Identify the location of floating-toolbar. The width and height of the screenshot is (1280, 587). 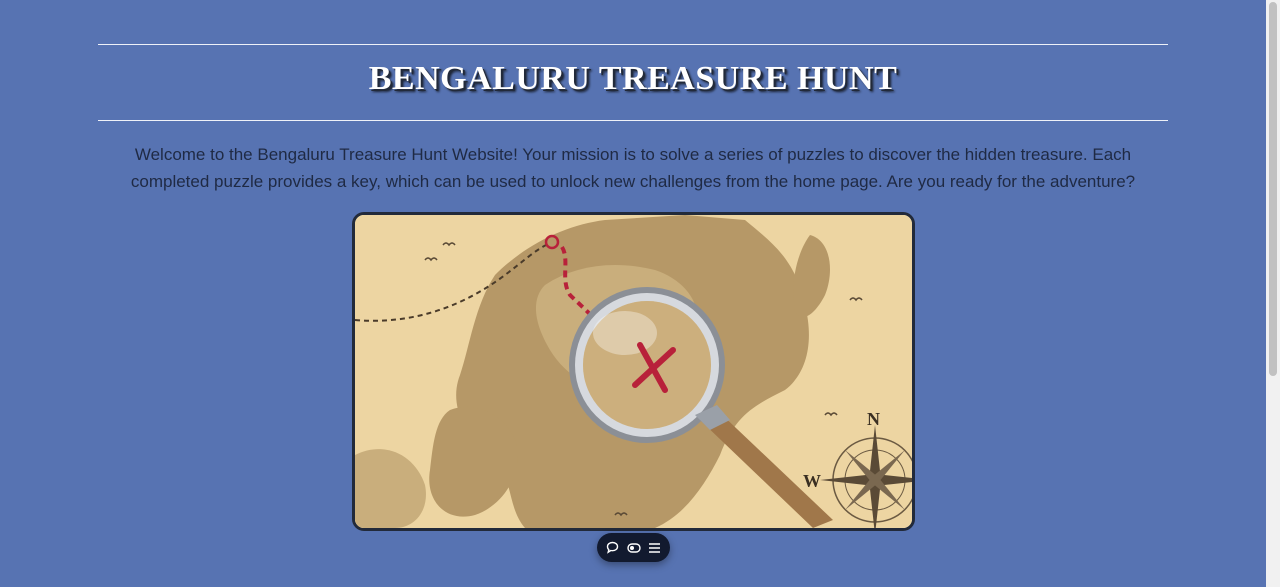
(633, 547).